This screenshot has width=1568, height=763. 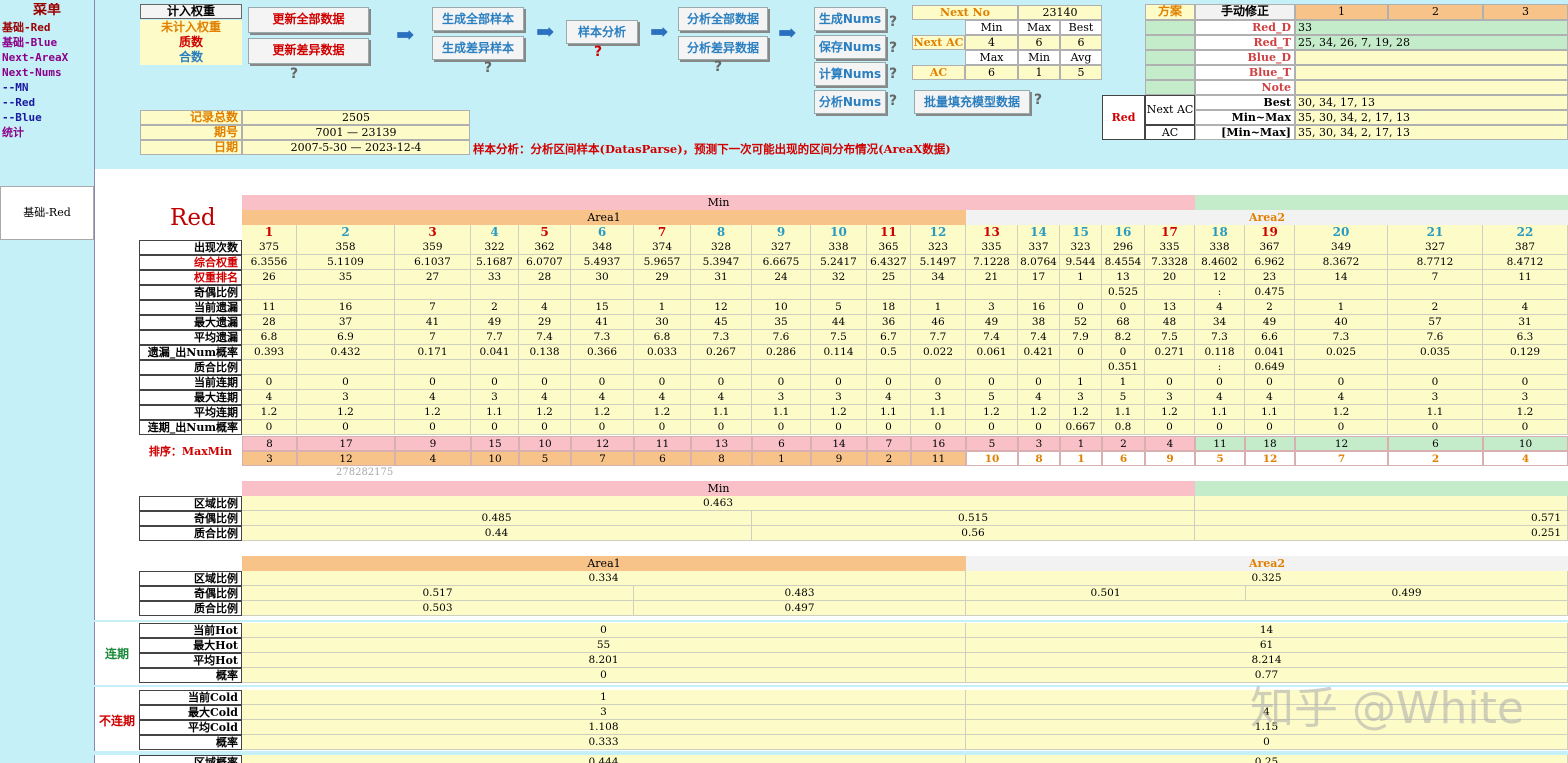 What do you see at coordinates (26, 27) in the screenshot?
I see `menu-item-0: 基础-Red` at bounding box center [26, 27].